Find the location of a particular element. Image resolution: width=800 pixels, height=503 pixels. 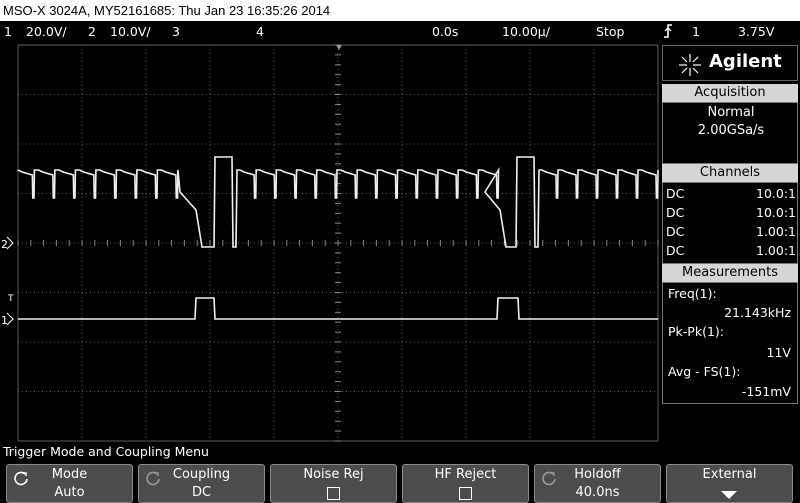

ch3-number: 3 is located at coordinates (176, 31).